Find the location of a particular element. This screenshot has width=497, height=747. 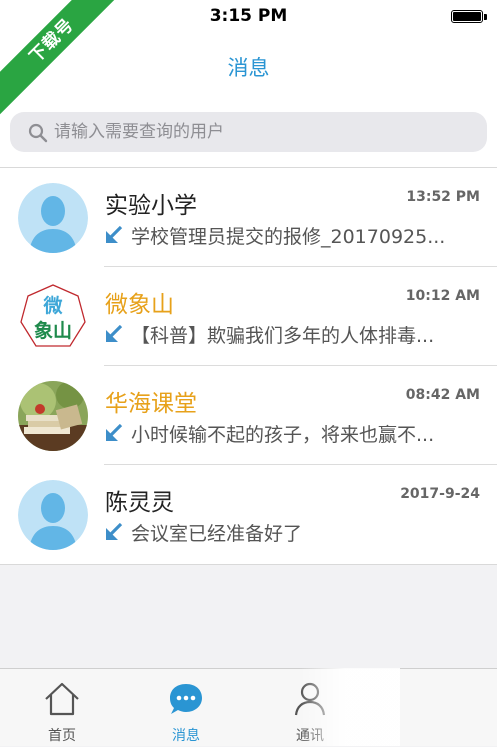

tab-home: 首页 is located at coordinates (62, 708).